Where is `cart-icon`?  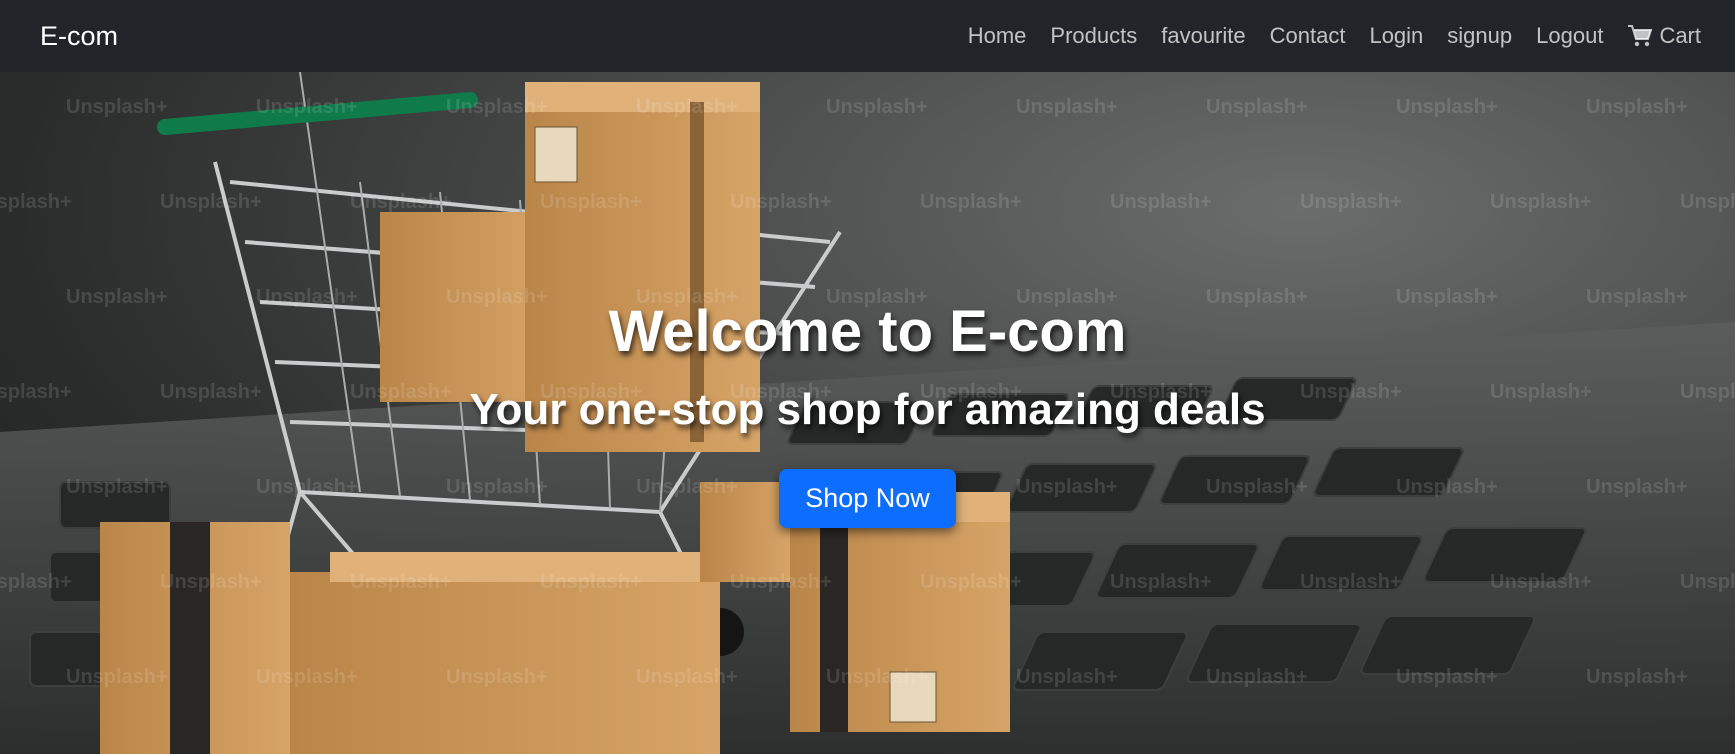 cart-icon is located at coordinates (1640, 36).